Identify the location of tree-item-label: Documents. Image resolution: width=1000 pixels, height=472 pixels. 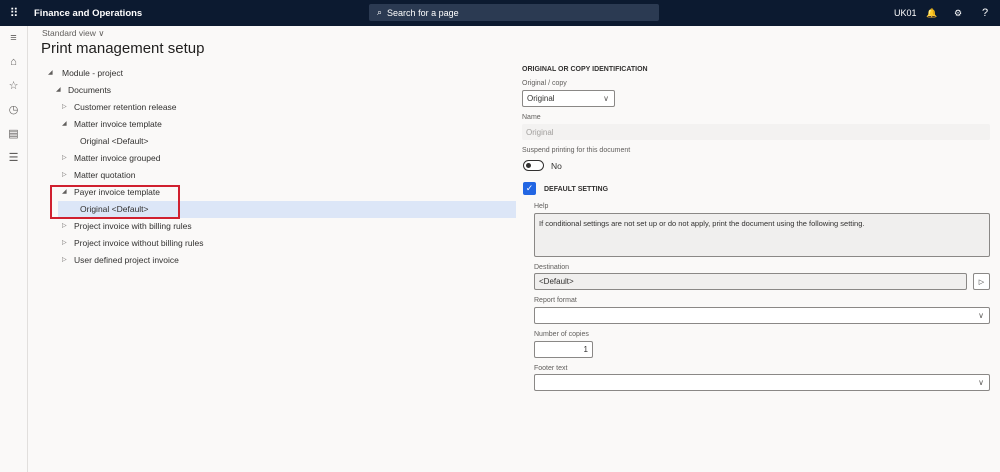
(89, 90).